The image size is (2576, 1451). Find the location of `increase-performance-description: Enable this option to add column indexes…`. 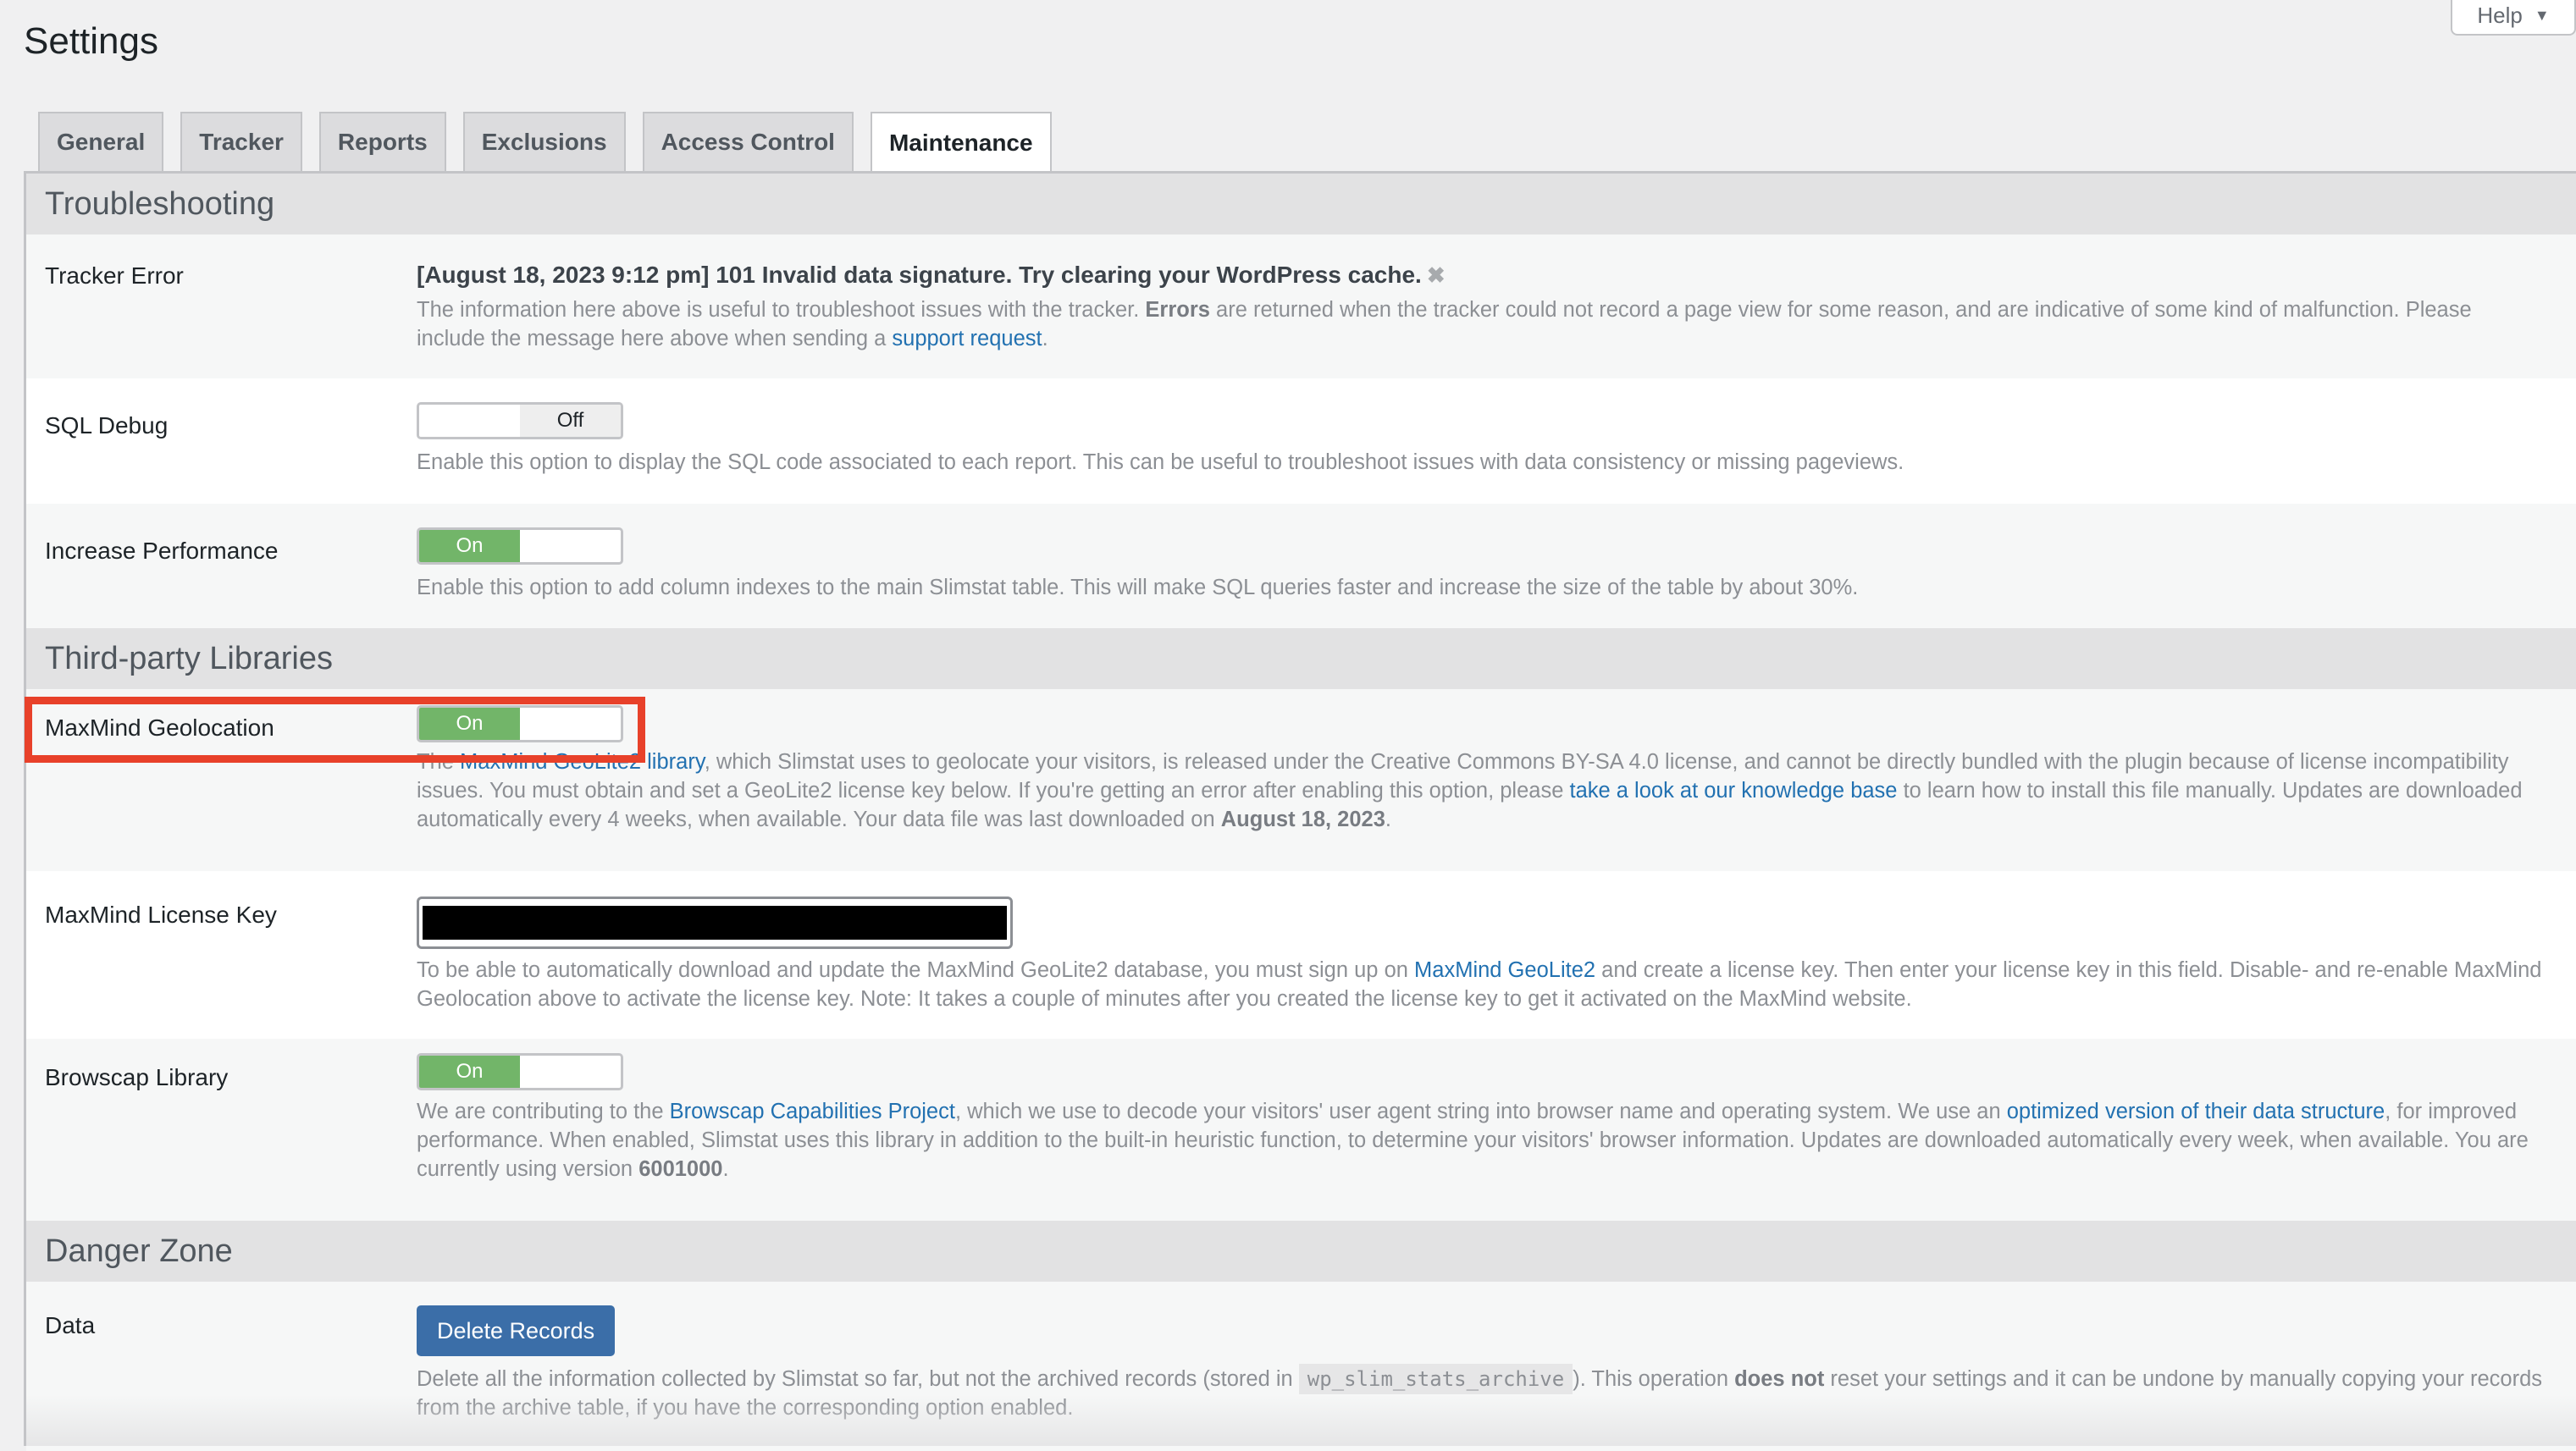

increase-performance-description: Enable this option to add column indexes… is located at coordinates (1138, 587).